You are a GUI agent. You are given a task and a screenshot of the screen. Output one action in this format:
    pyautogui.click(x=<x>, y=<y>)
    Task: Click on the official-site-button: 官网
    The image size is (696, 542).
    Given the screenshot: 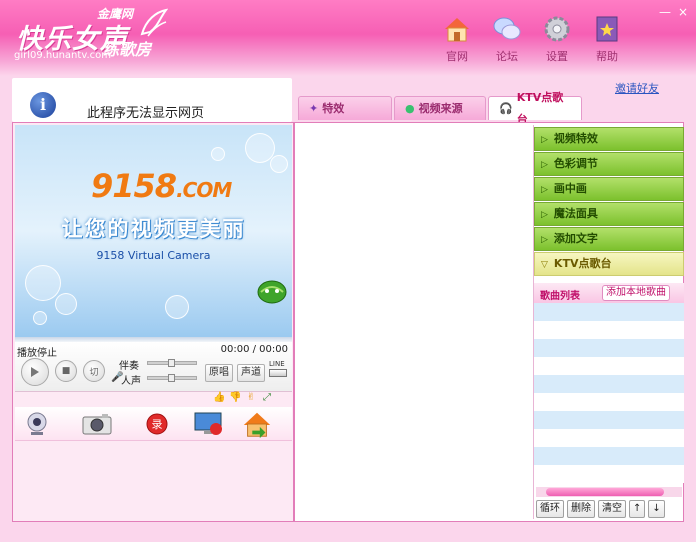 What is the action you would take?
    pyautogui.click(x=457, y=40)
    